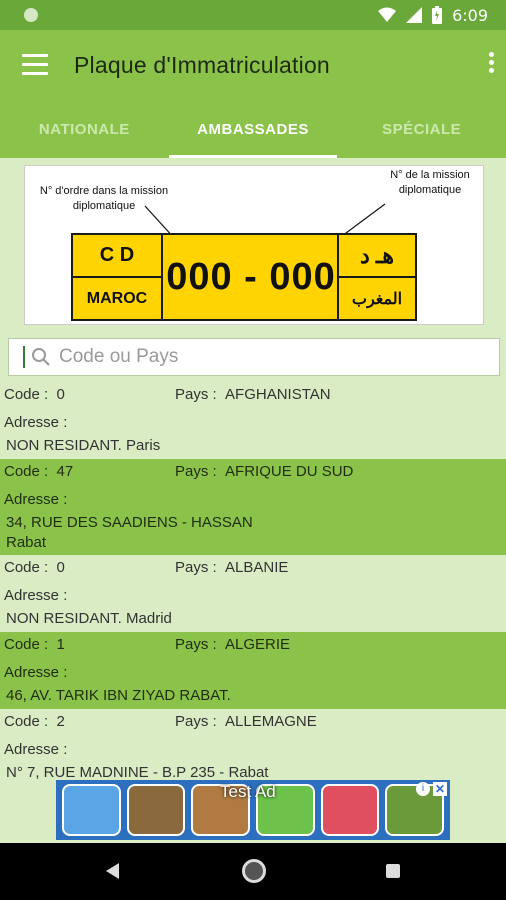  What do you see at coordinates (118, 695) in the screenshot?
I see `adresse-value: 46, AV. TARIK IBN ZIYAD RABAT.` at bounding box center [118, 695].